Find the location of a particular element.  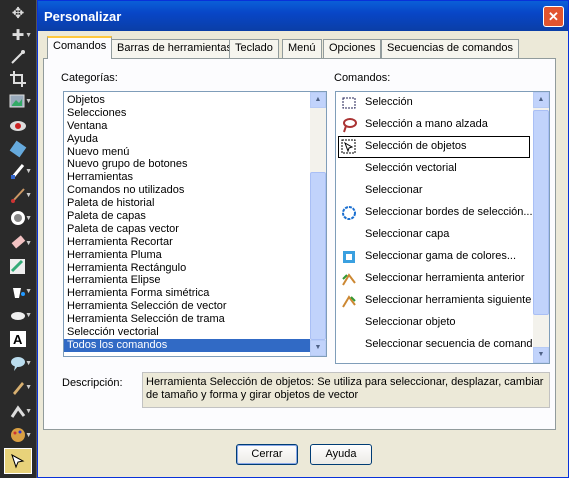

category-item: Herramienta Forma simétrica is located at coordinates (195, 293).